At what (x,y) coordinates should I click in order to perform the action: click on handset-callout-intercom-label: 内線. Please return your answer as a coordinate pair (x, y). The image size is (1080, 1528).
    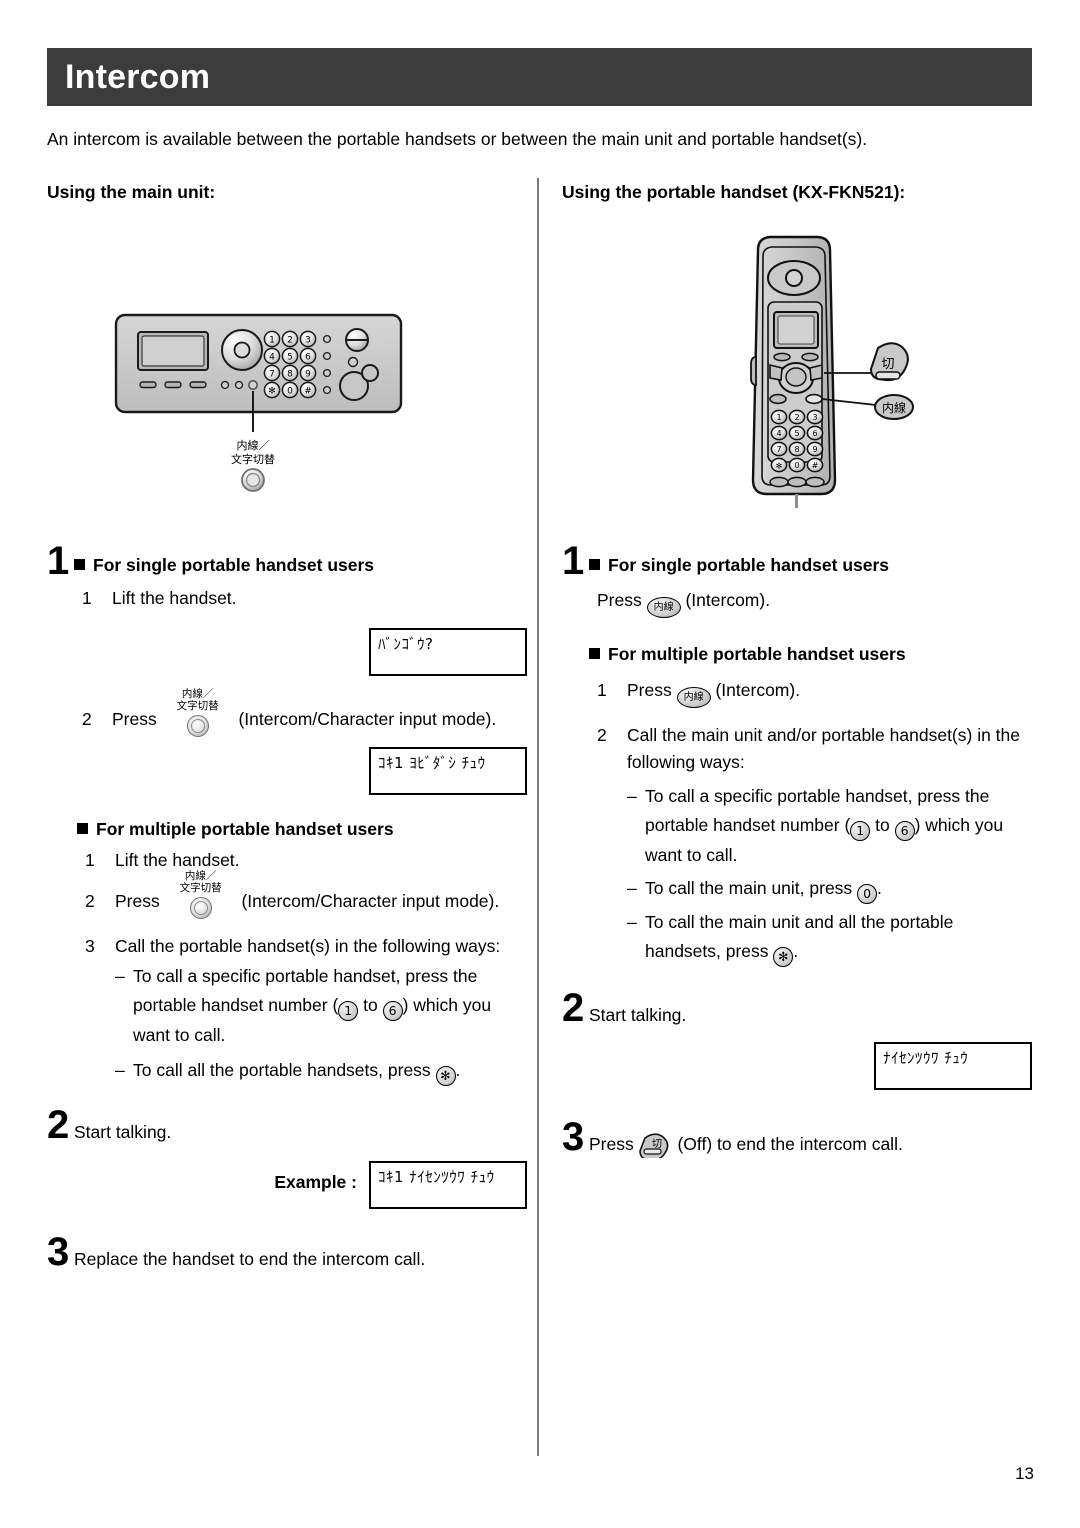
    Looking at the image, I should click on (894, 407).